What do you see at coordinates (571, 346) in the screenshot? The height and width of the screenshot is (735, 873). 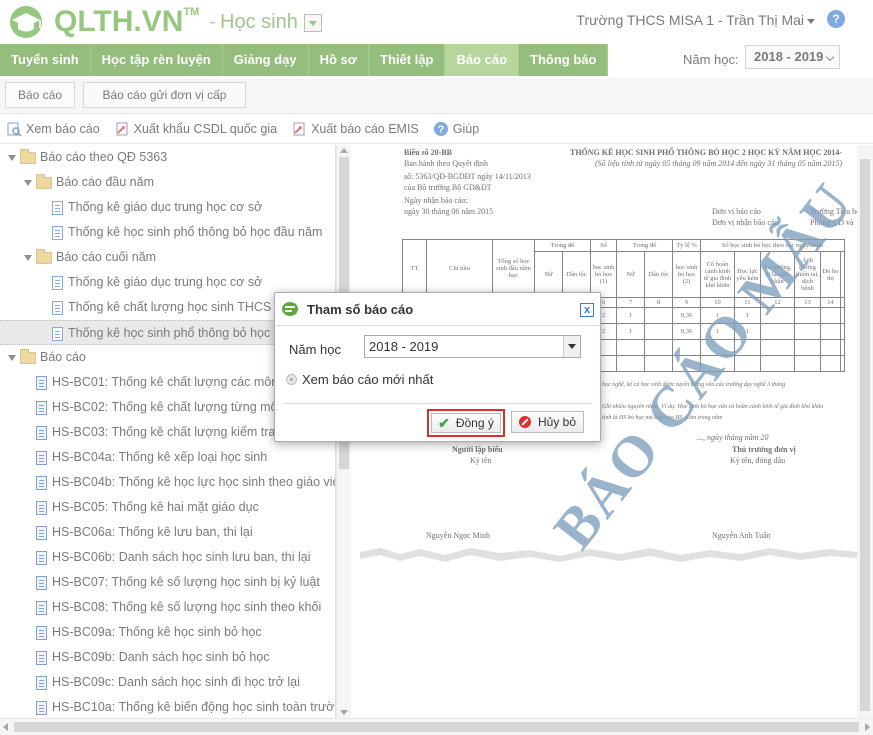 I see `chevron-down-icon` at bounding box center [571, 346].